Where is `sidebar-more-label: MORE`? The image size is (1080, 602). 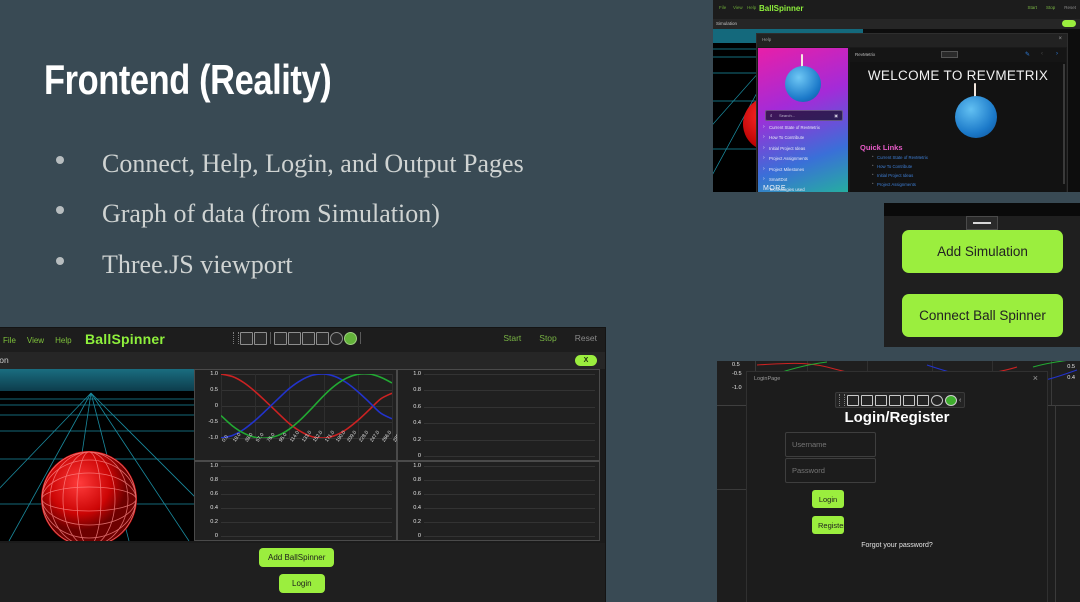 sidebar-more-label: MORE is located at coordinates (774, 188).